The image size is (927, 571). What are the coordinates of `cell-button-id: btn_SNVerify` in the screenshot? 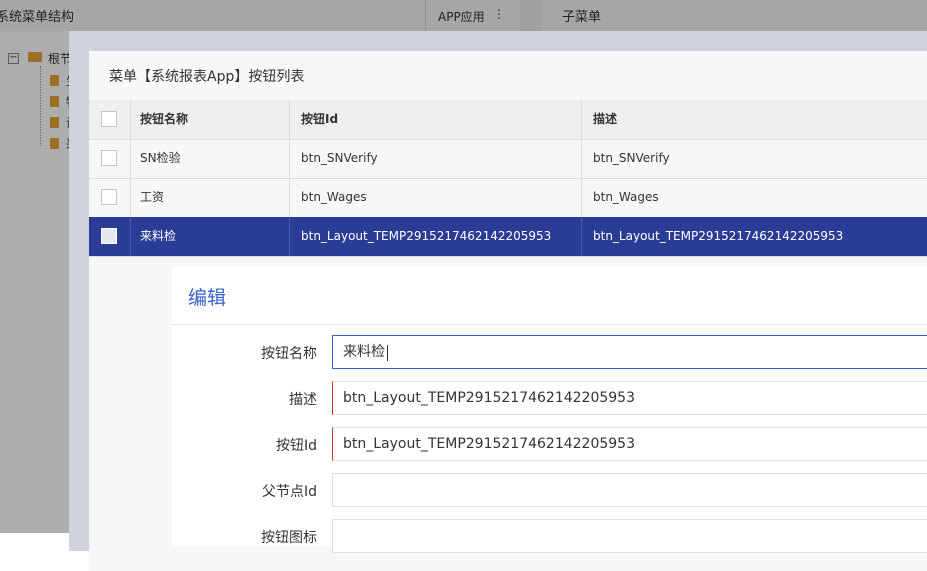 It's located at (436, 158).